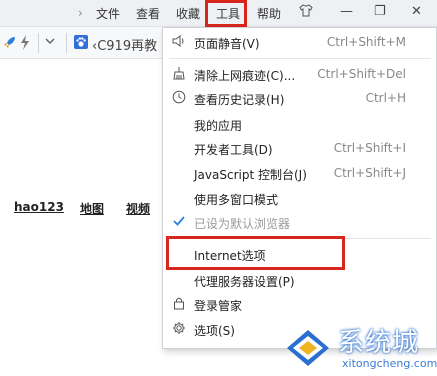 Image resolution: width=437 pixels, height=376 pixels. Describe the element at coordinates (92, 208) in the screenshot. I see `nav-link-map: 地图` at that location.